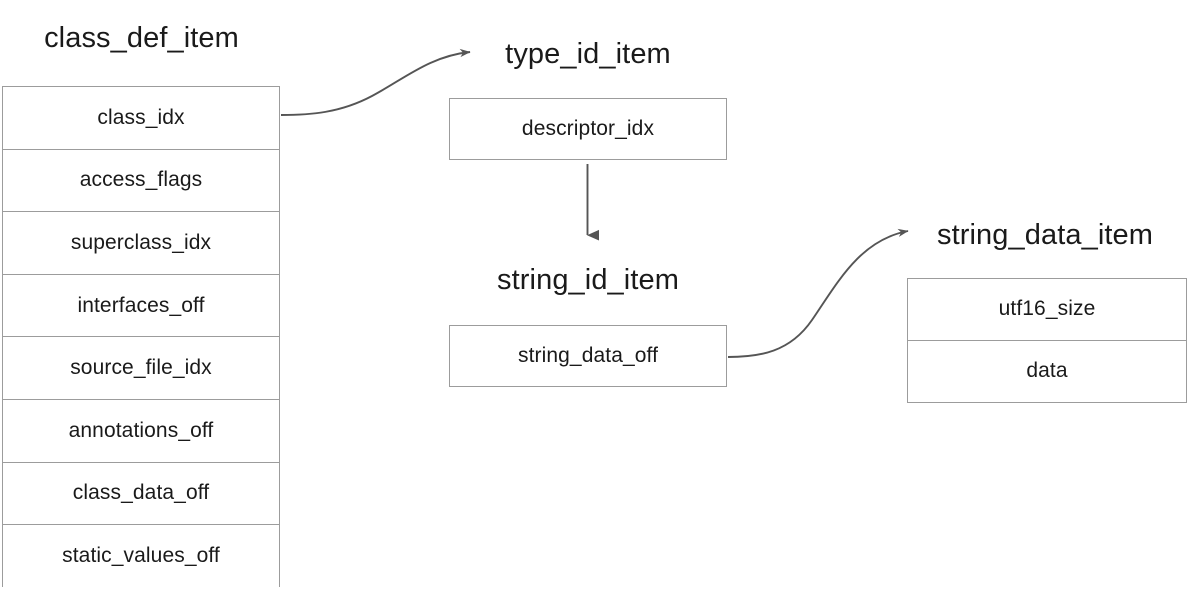  Describe the element at coordinates (818, 293) in the screenshot. I see `connector-string-data-off-to-string-data-item` at that location.